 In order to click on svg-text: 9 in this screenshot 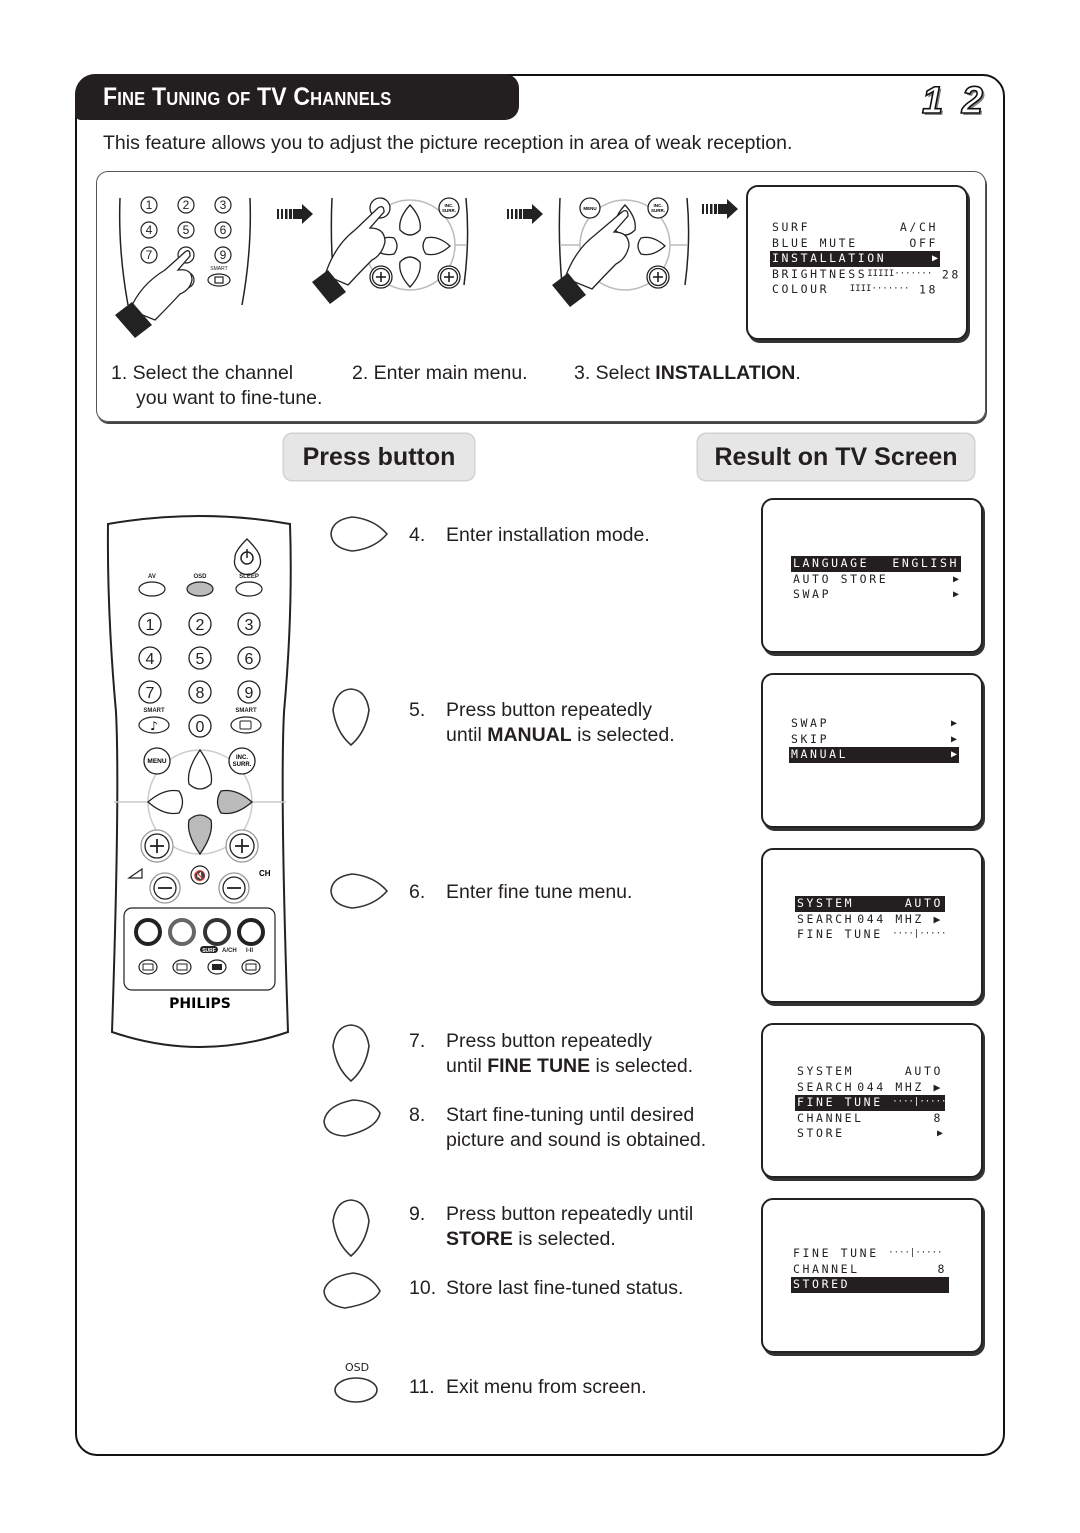, I will do `click(223, 255)`.